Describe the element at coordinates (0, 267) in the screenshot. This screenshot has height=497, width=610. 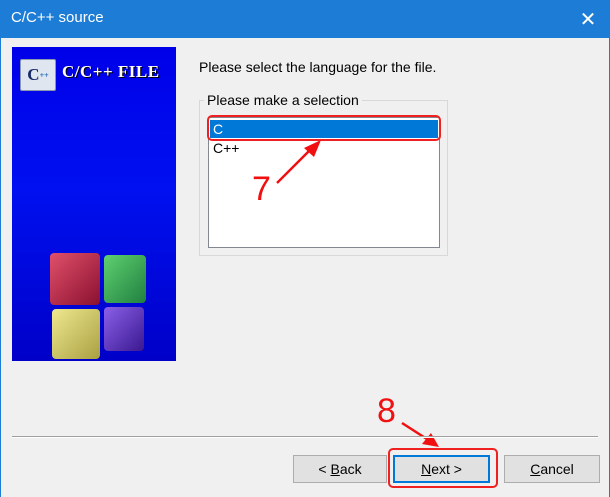
I see `window-border-left` at that location.